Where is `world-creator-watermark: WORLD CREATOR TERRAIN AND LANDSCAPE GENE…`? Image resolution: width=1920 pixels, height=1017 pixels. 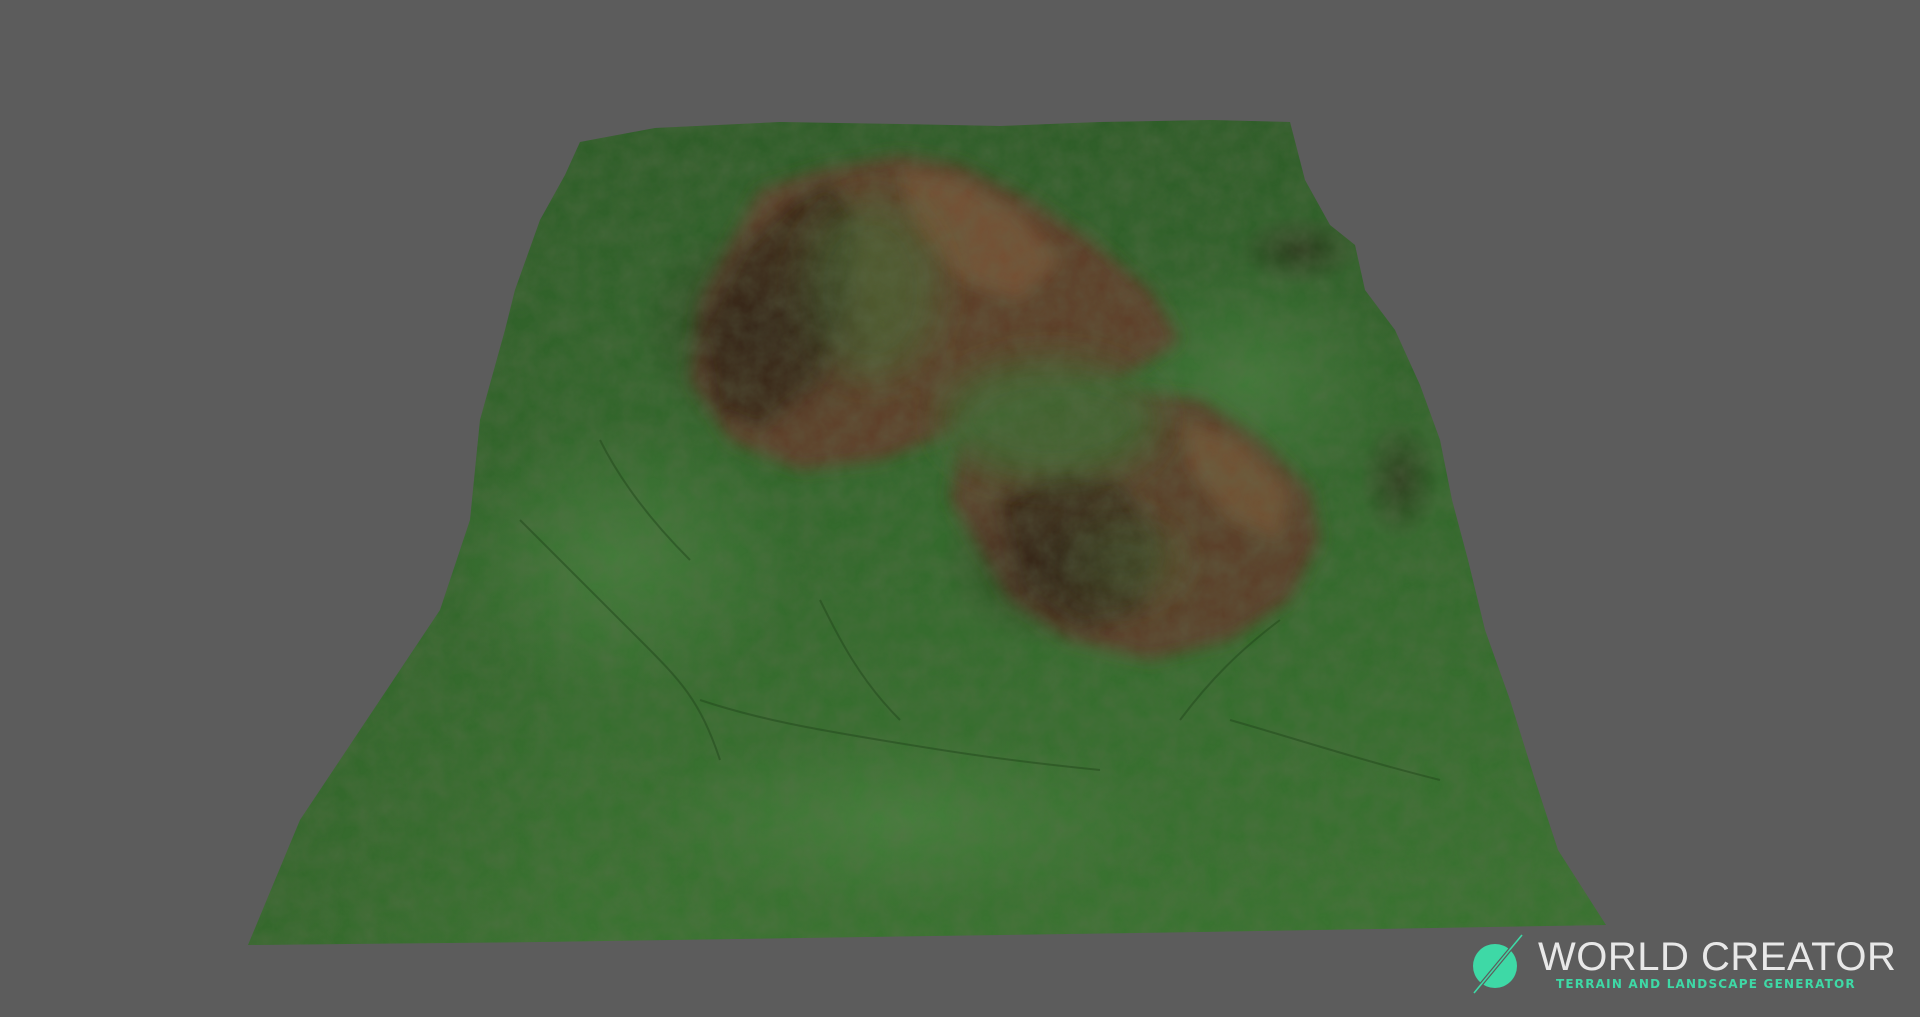 world-creator-watermark: WORLD CREATOR TERRAIN AND LANDSCAPE GENE… is located at coordinates (1682, 968).